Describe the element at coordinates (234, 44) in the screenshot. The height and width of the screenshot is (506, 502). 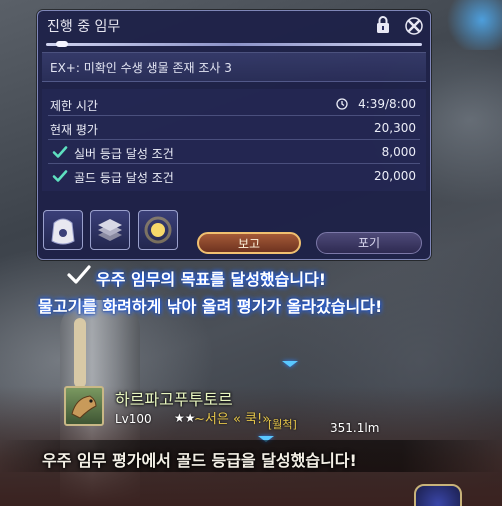
I see `title-divider` at that location.